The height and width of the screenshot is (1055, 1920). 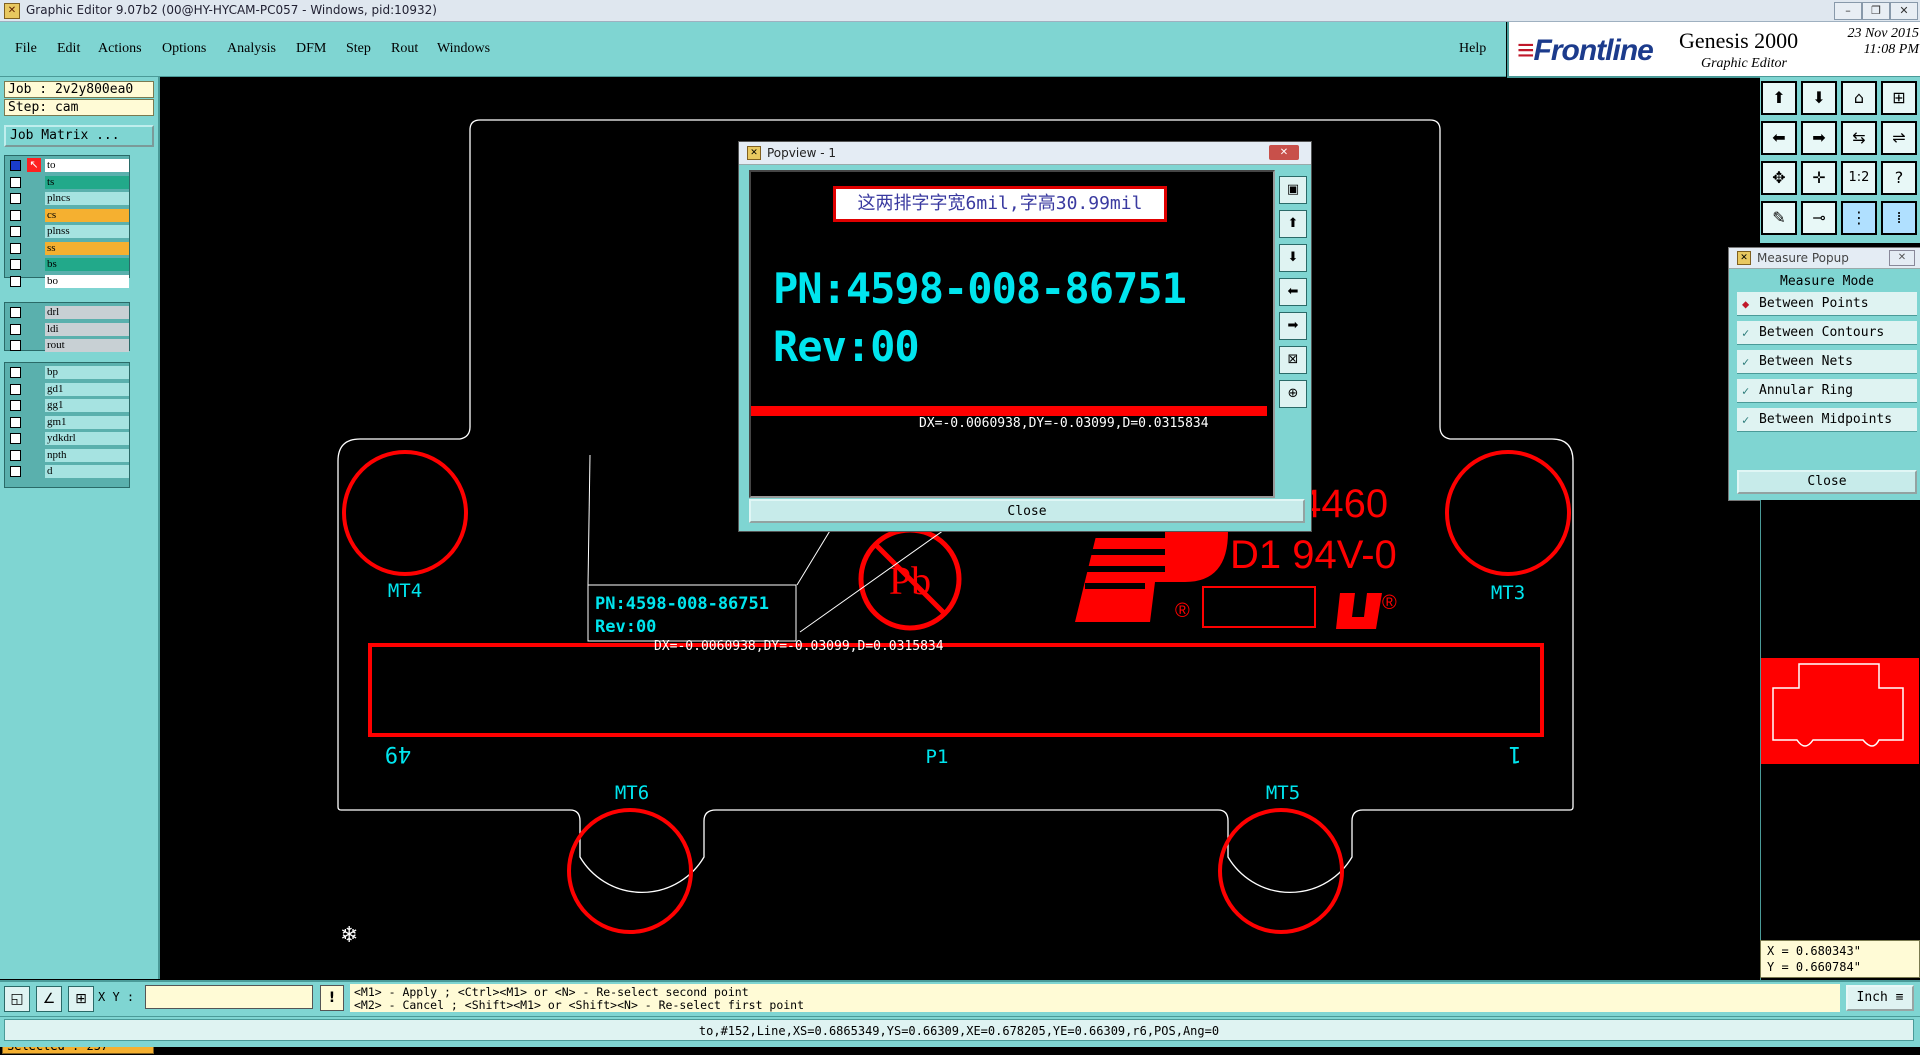 I want to click on measure-close-button: Close, so click(x=1827, y=482).